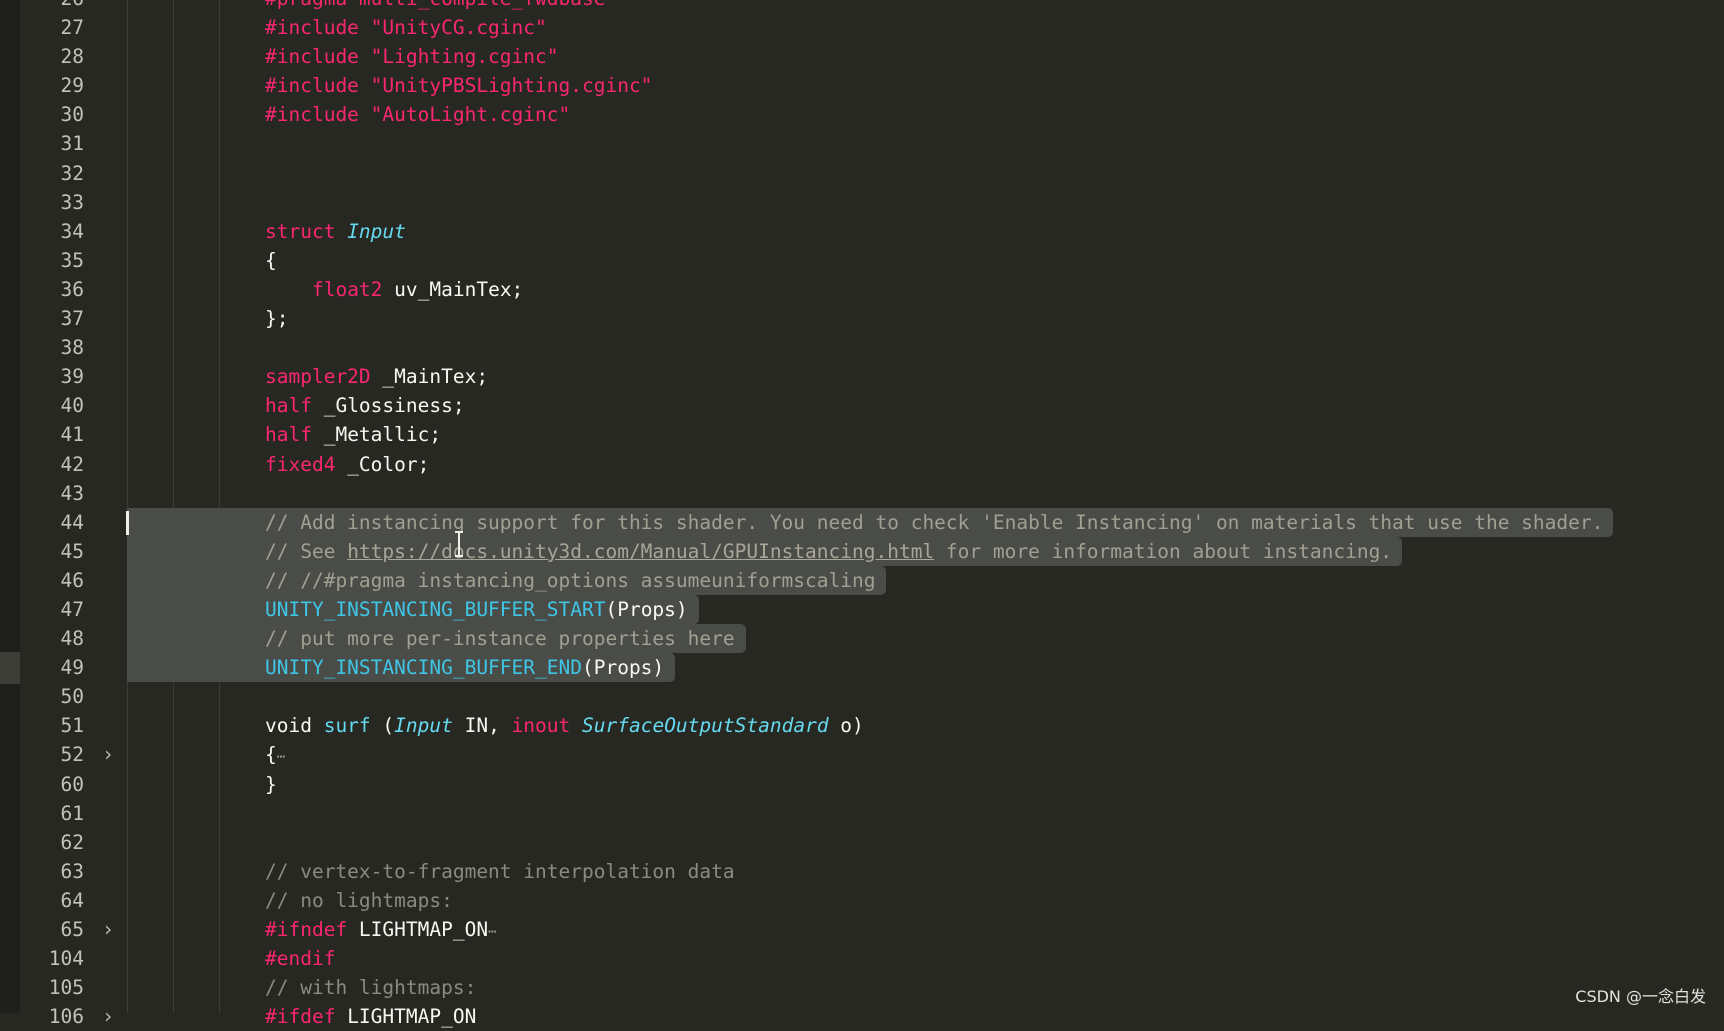 Image resolution: width=1724 pixels, height=1031 pixels. What do you see at coordinates (862, 318) in the screenshot?
I see `code-line: 37};` at bounding box center [862, 318].